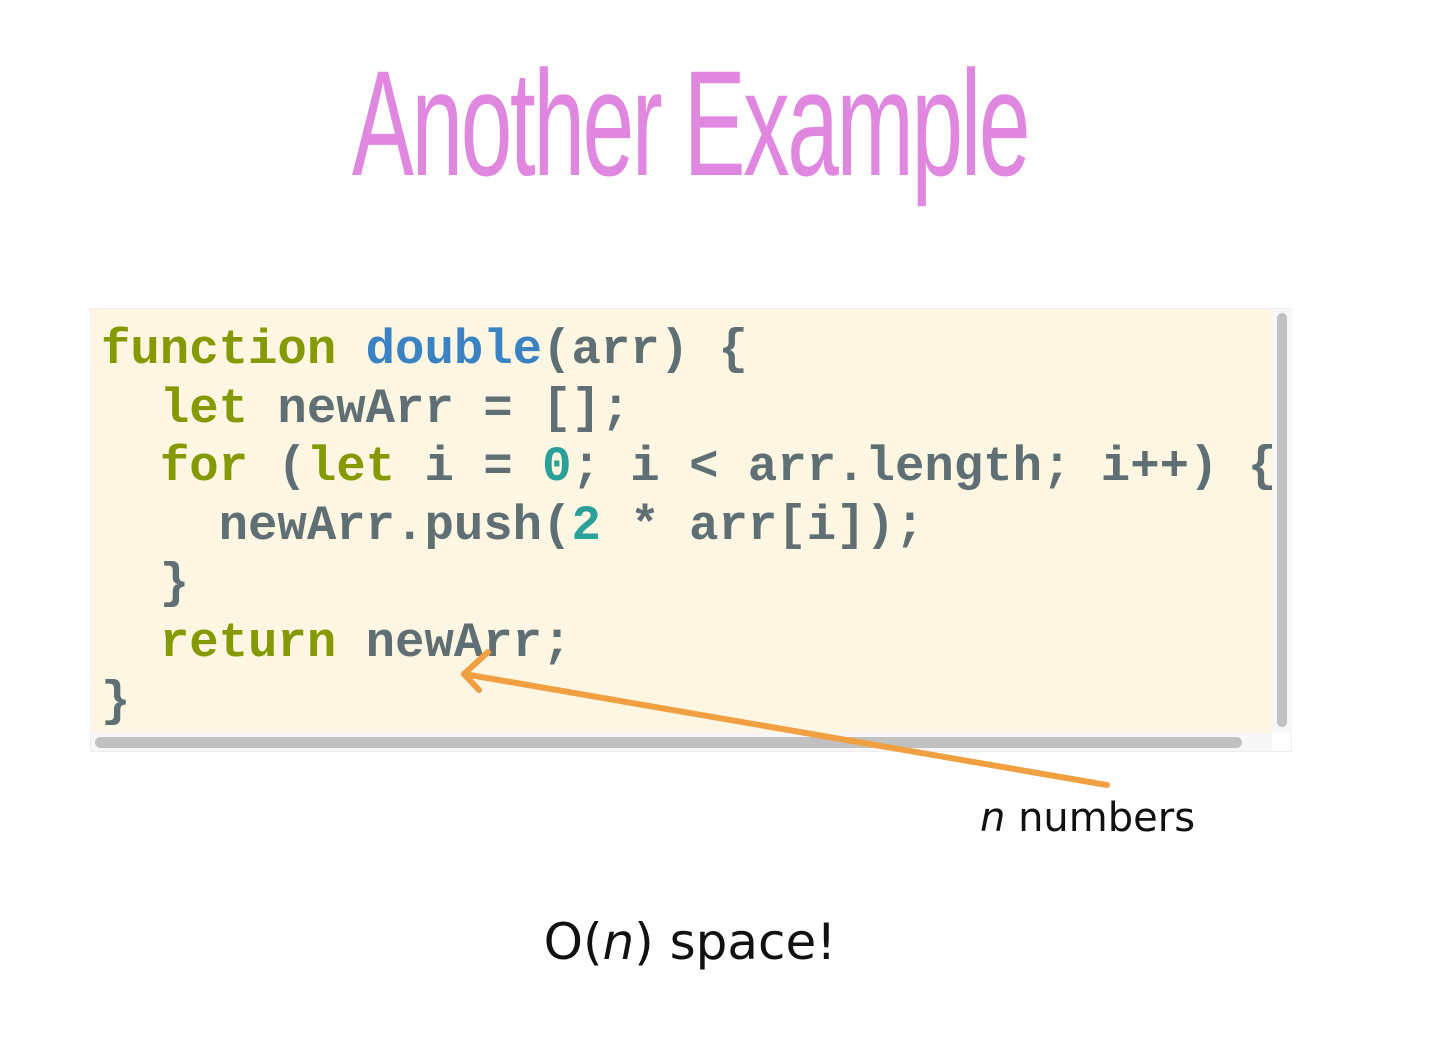  What do you see at coordinates (204, 467) in the screenshot?
I see `code-token-kw: for` at bounding box center [204, 467].